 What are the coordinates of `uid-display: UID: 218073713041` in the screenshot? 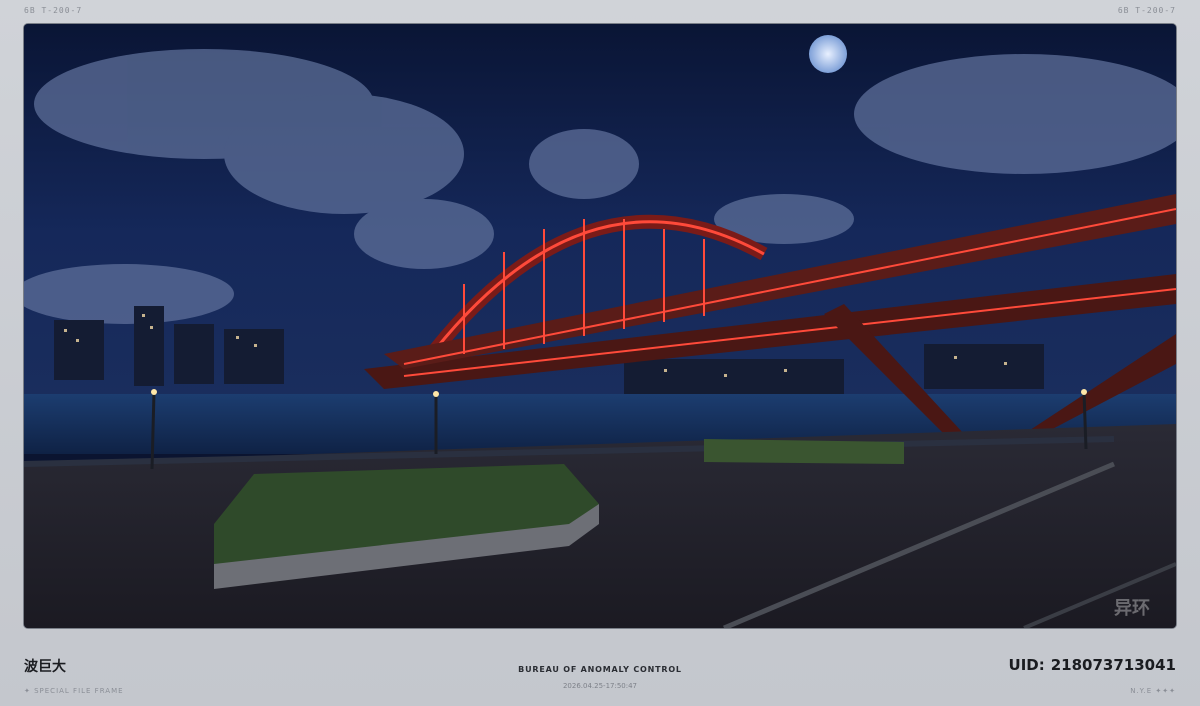 It's located at (1092, 665).